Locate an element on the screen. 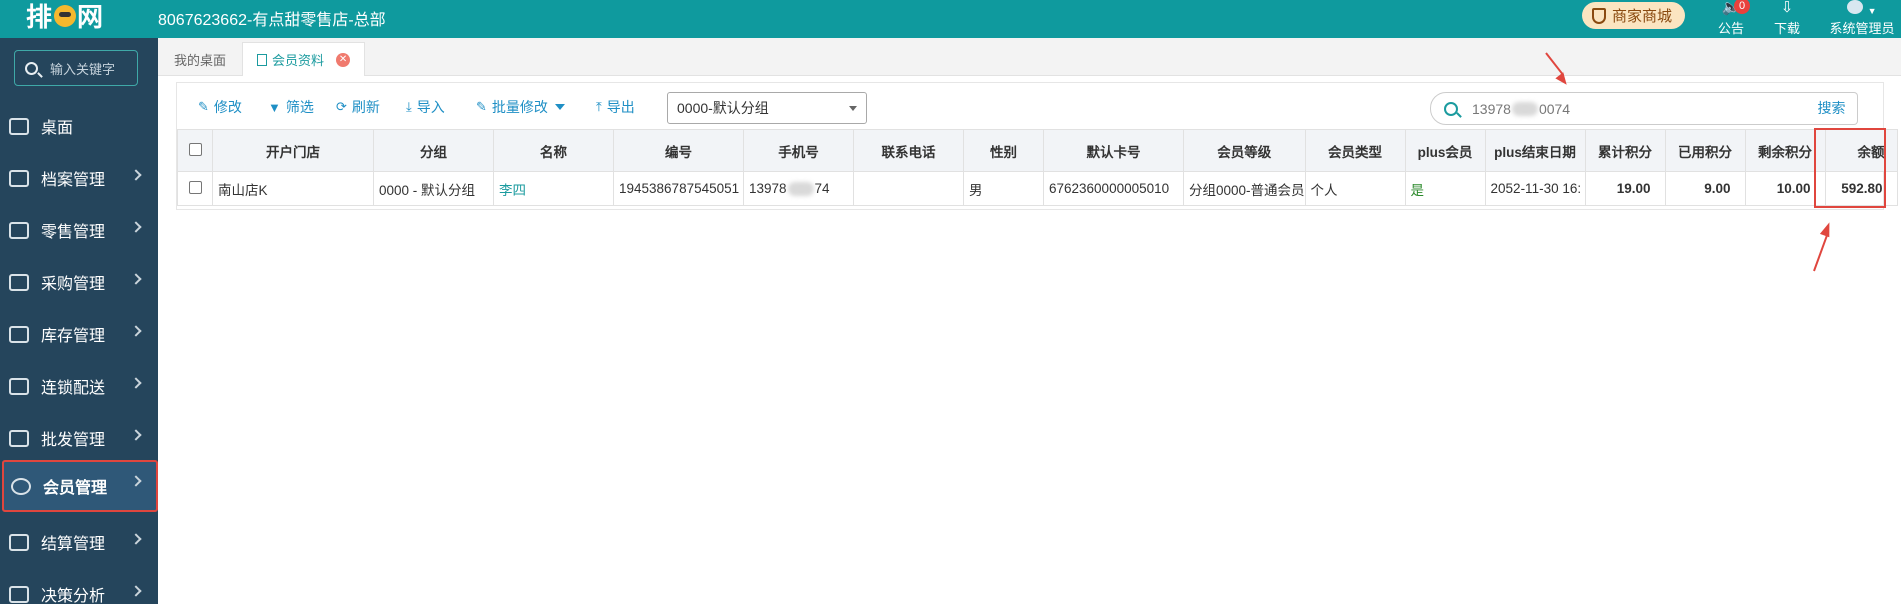 The image size is (1901, 604). column-header: 联系电话 is located at coordinates (908, 150).